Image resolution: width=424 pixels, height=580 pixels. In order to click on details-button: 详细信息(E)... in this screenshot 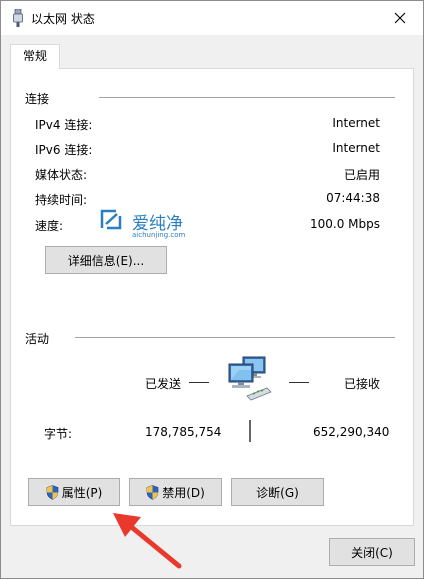, I will do `click(106, 260)`.